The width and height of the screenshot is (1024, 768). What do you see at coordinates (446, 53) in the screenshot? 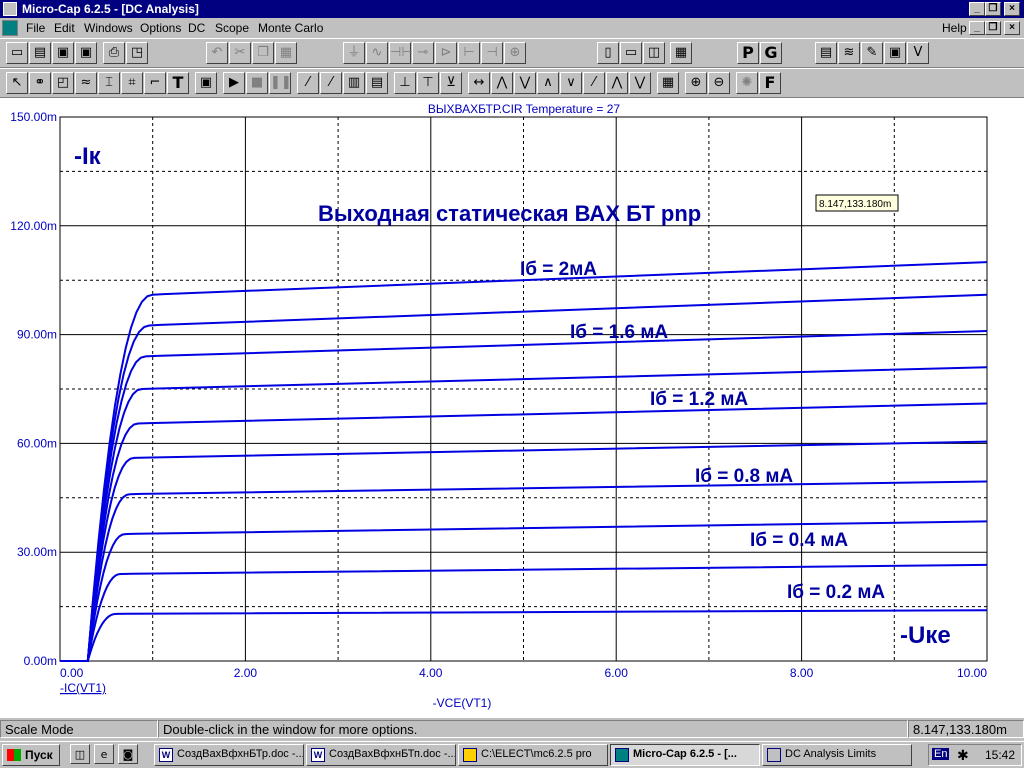
I see `diode-icon: ⊳` at bounding box center [446, 53].